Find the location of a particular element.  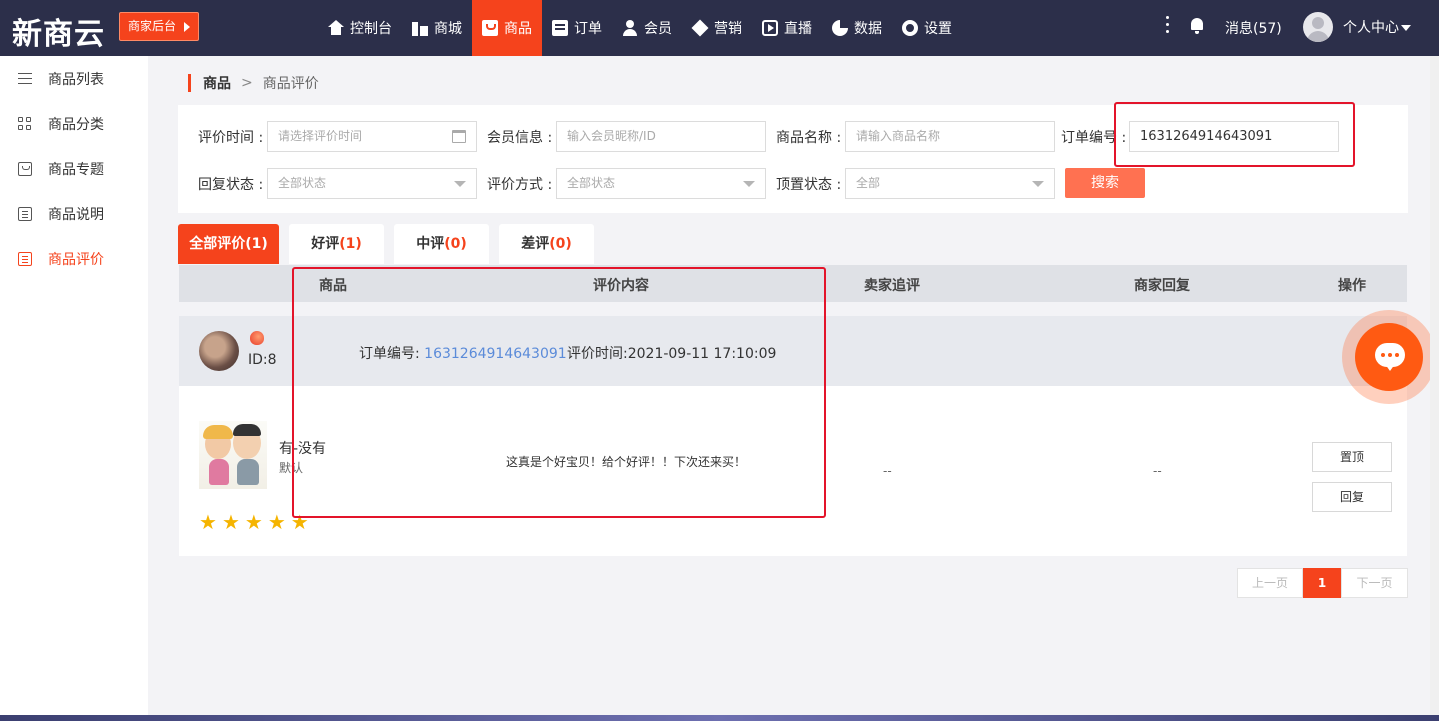

bell-icon is located at coordinates (1197, 26).